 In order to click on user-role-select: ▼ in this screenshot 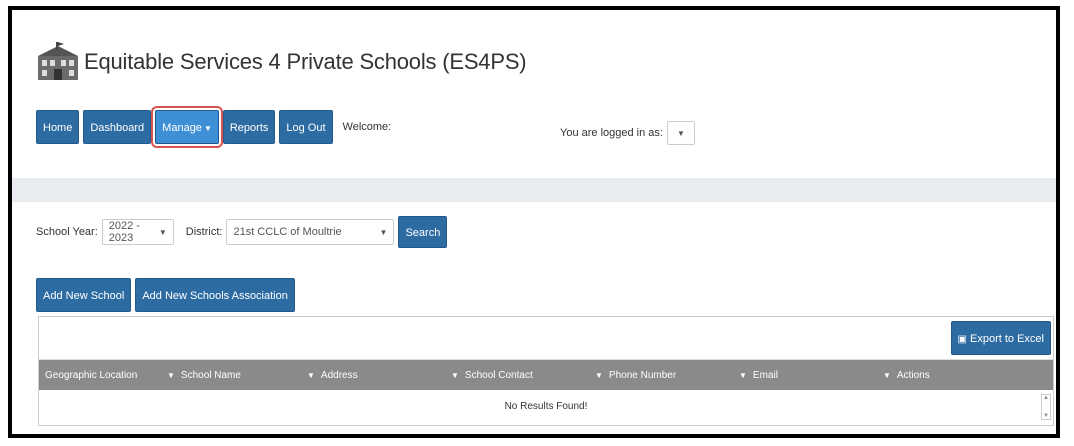, I will do `click(680, 133)`.